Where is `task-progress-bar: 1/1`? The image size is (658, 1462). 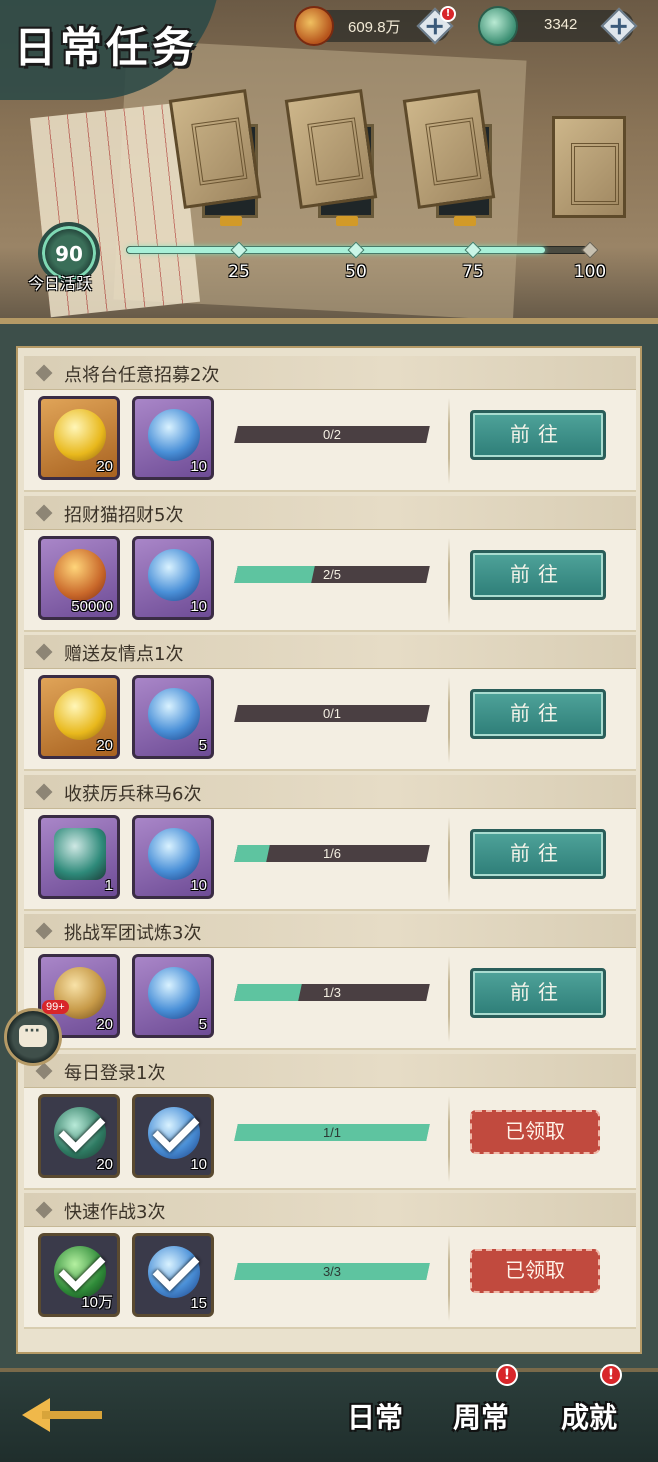 task-progress-bar: 1/1 is located at coordinates (332, 1132).